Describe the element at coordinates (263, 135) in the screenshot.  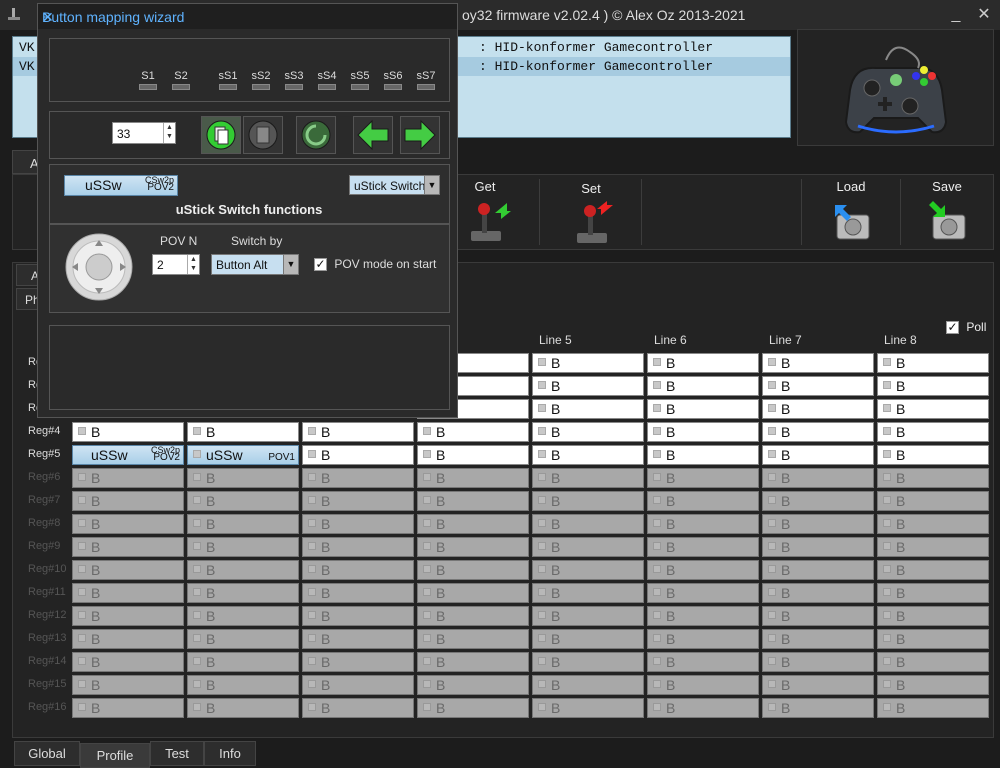
I see `paste-button` at that location.